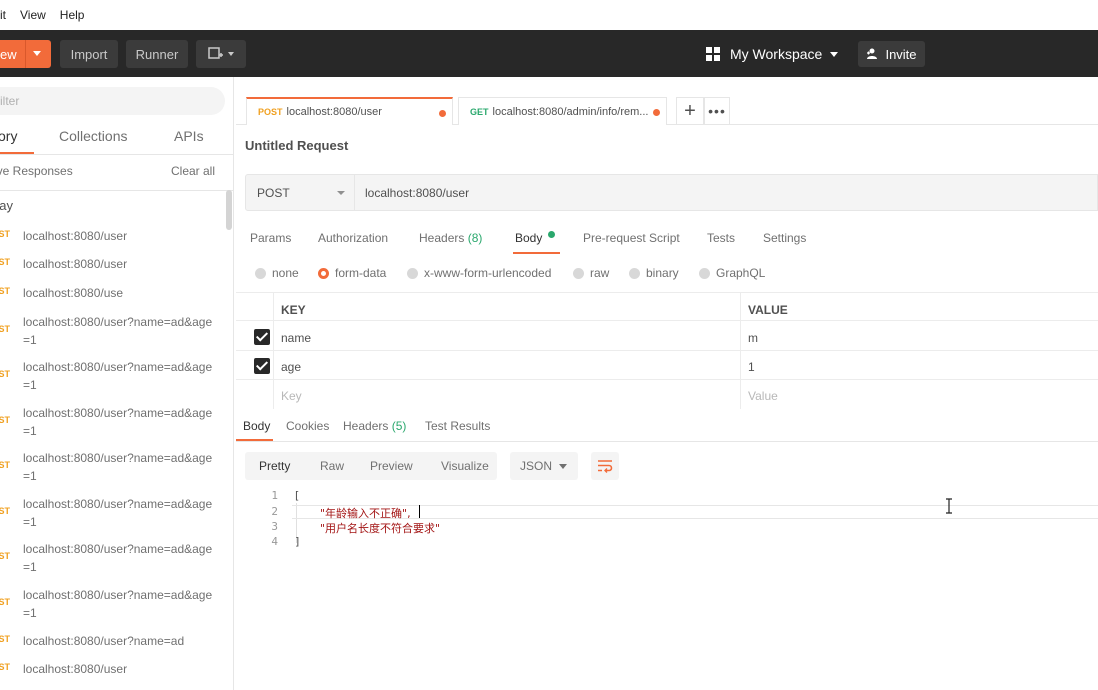  Describe the element at coordinates (353, 238) in the screenshot. I see `tab-authorization: Authorization` at that location.